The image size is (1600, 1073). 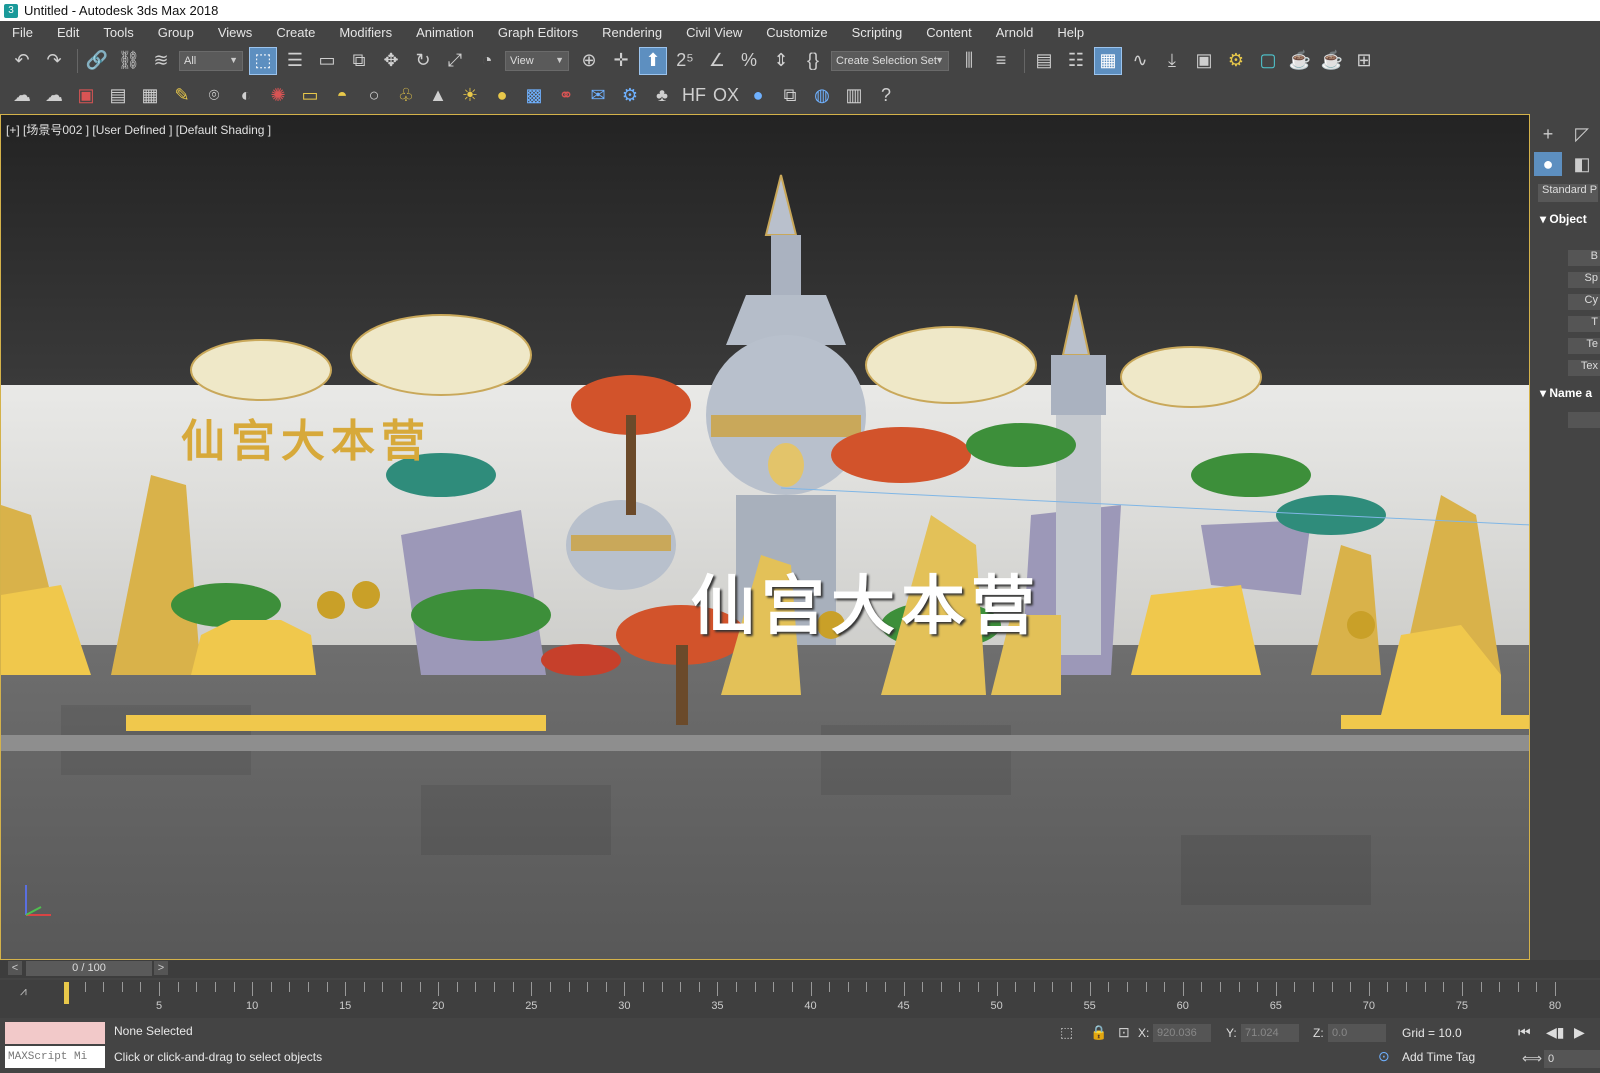 I want to click on menu-views: Views, so click(x=235, y=32).